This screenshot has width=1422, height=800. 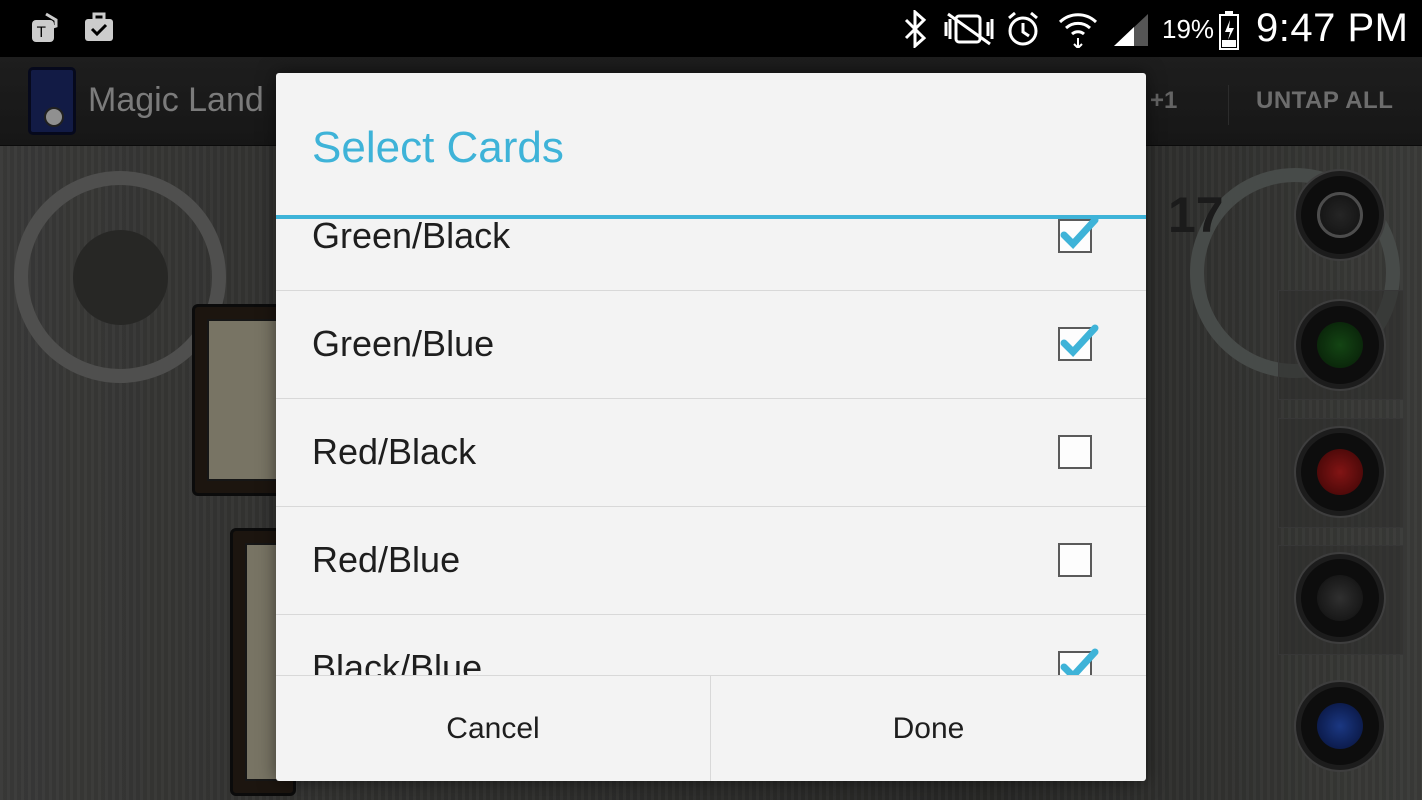 What do you see at coordinates (411, 237) in the screenshot?
I see `list-item-label: Green/Black` at bounding box center [411, 237].